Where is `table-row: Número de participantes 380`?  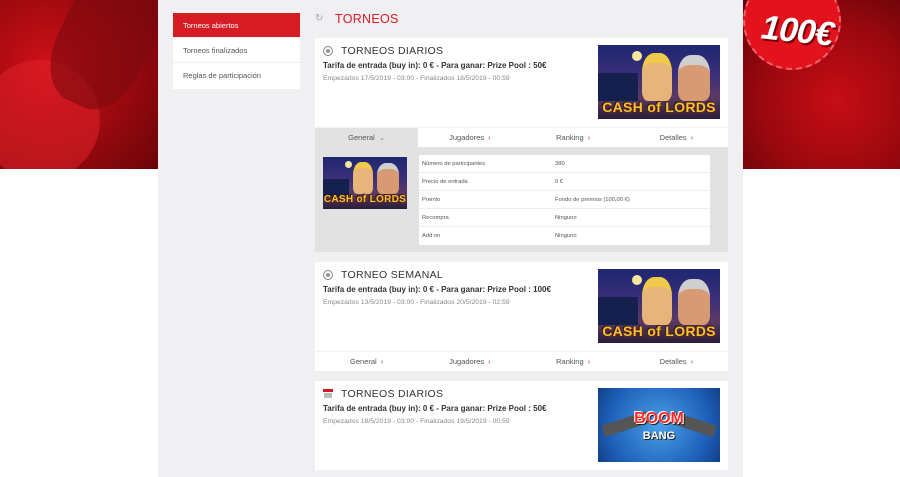 table-row: Número de participantes 380 is located at coordinates (564, 164).